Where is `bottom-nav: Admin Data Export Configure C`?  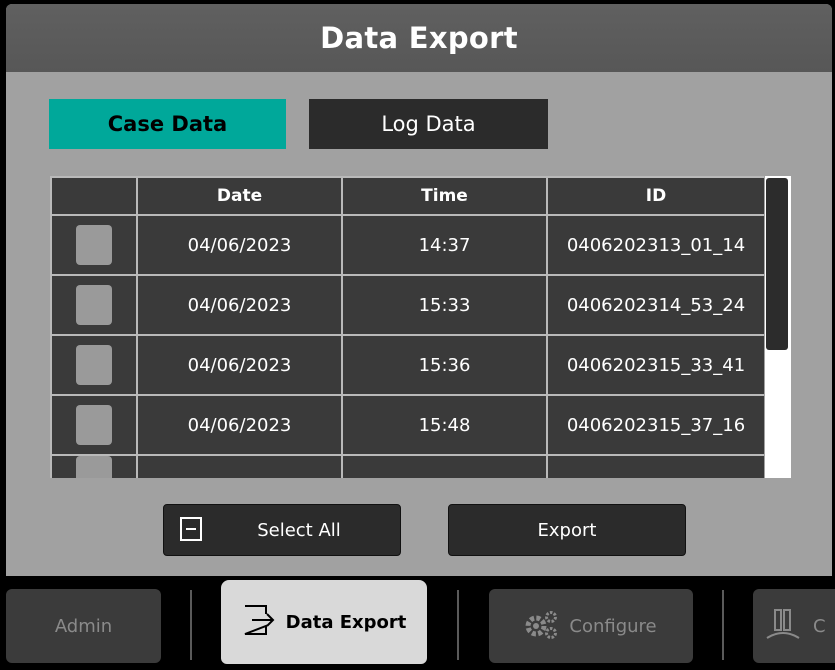 bottom-nav: Admin Data Export Configure C is located at coordinates (417, 623).